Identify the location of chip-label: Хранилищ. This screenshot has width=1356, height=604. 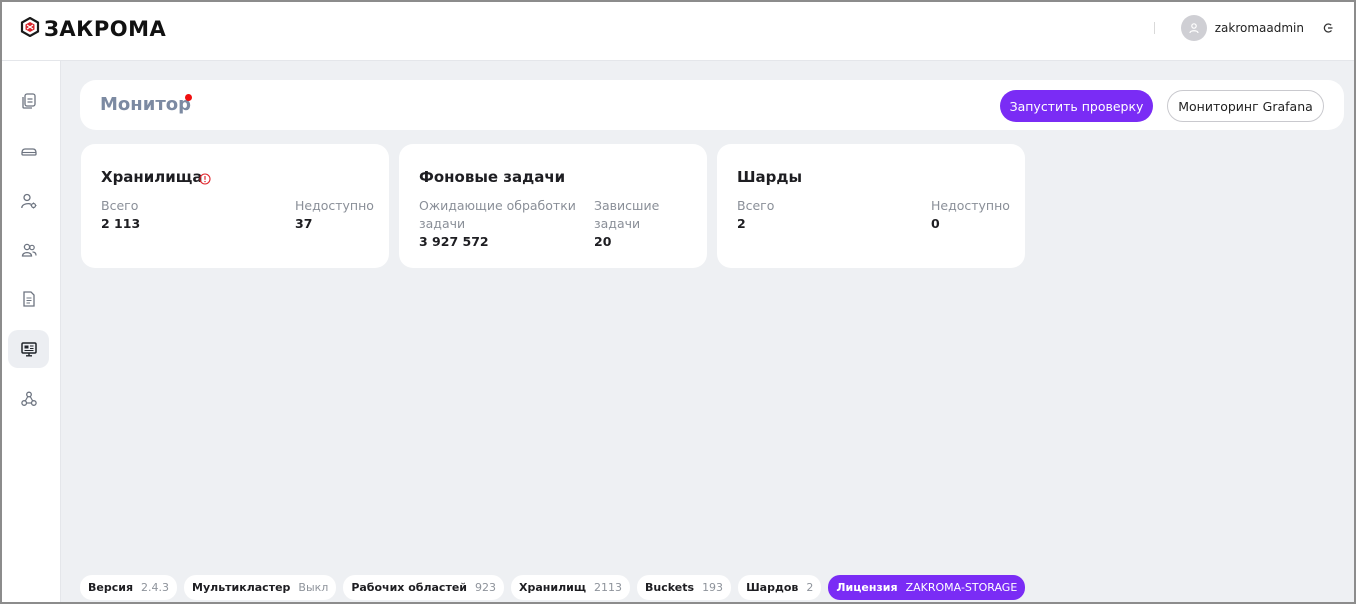
(553, 587).